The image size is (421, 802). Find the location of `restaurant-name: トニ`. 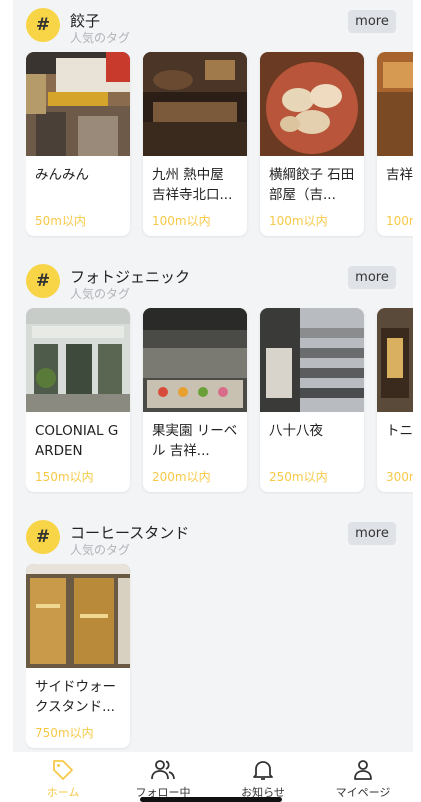

restaurant-name: トニ is located at coordinates (399, 431).